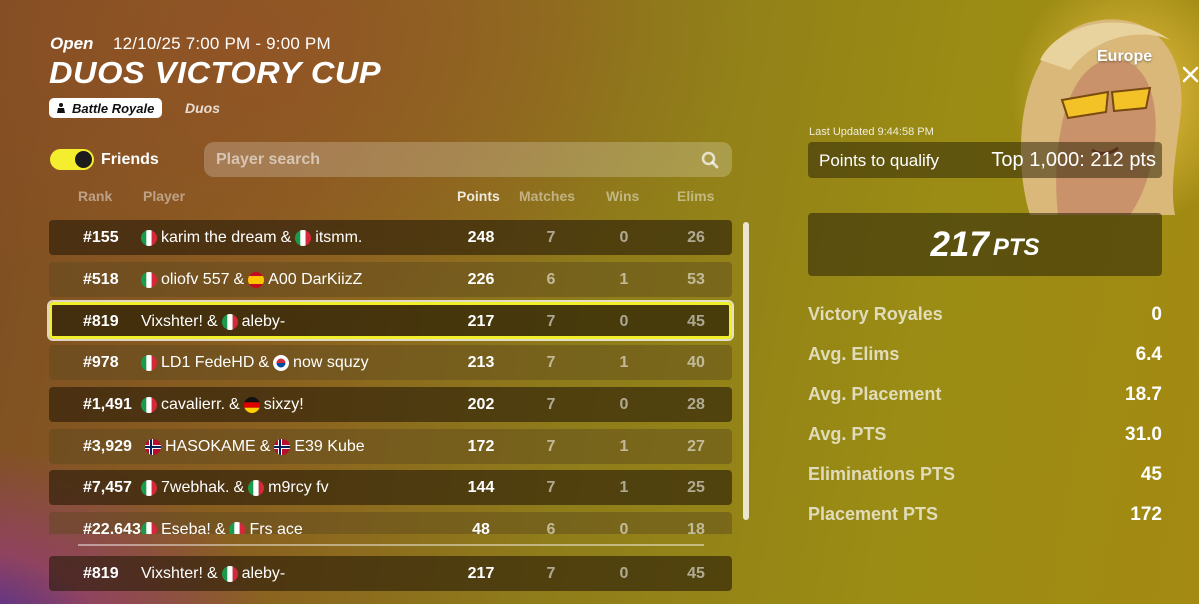  I want to click on row-points: 48, so click(481, 527).